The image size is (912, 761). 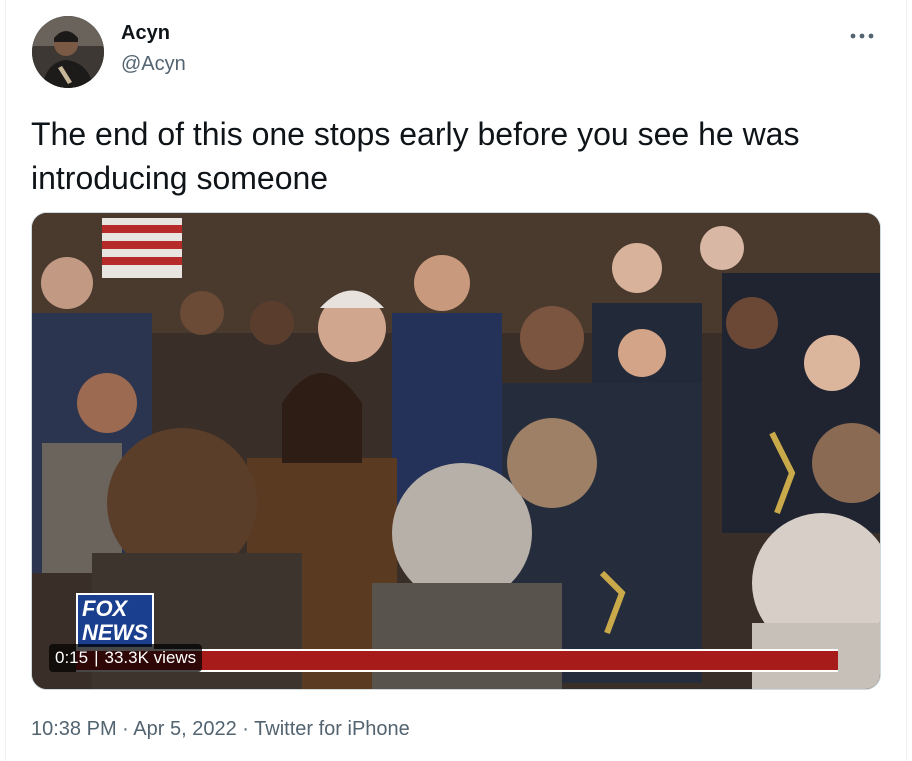 I want to click on tweet-source: Twitter for iPhone, so click(x=332, y=729).